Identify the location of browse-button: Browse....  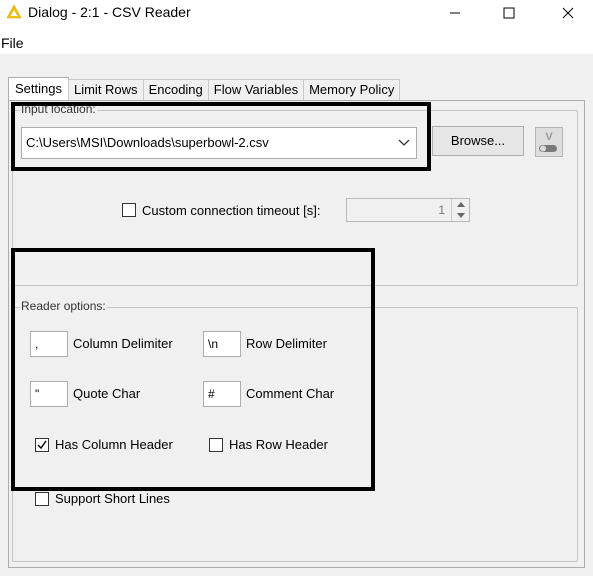
(478, 141).